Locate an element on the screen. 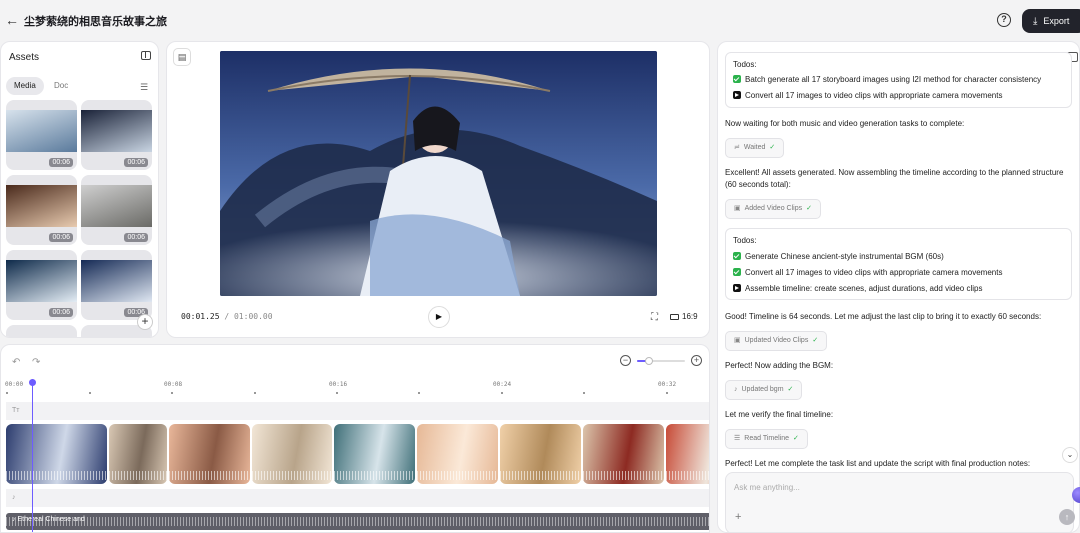  zoom-in-icon: + is located at coordinates (696, 360).